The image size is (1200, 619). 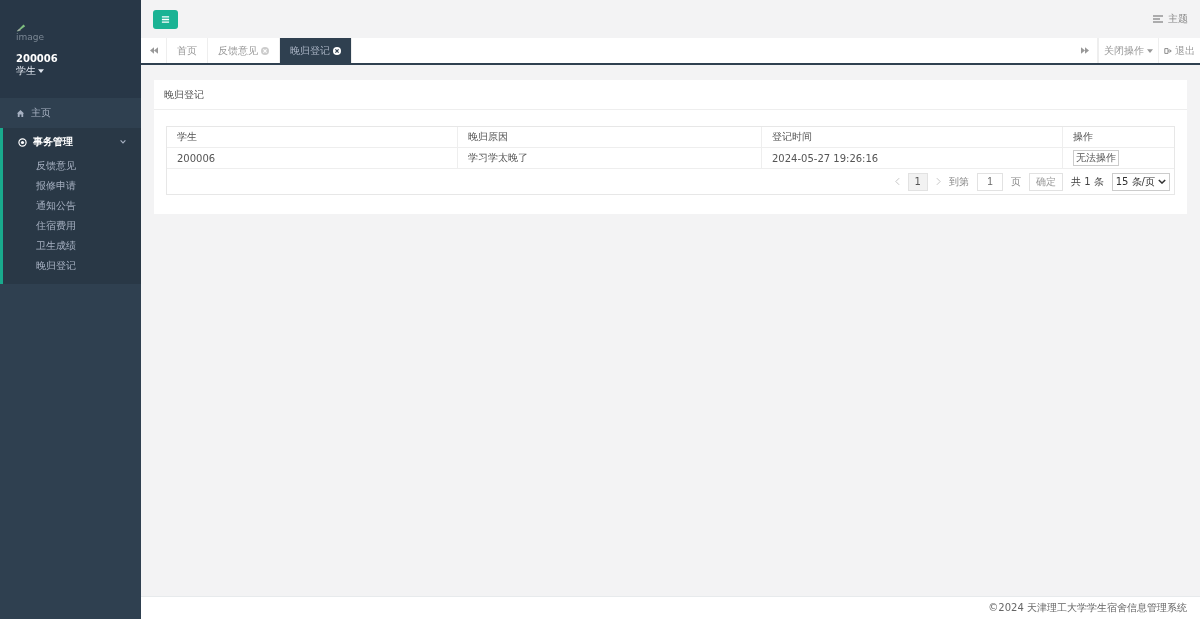 What do you see at coordinates (1046, 181) in the screenshot?
I see `confirm-button: 确定` at bounding box center [1046, 181].